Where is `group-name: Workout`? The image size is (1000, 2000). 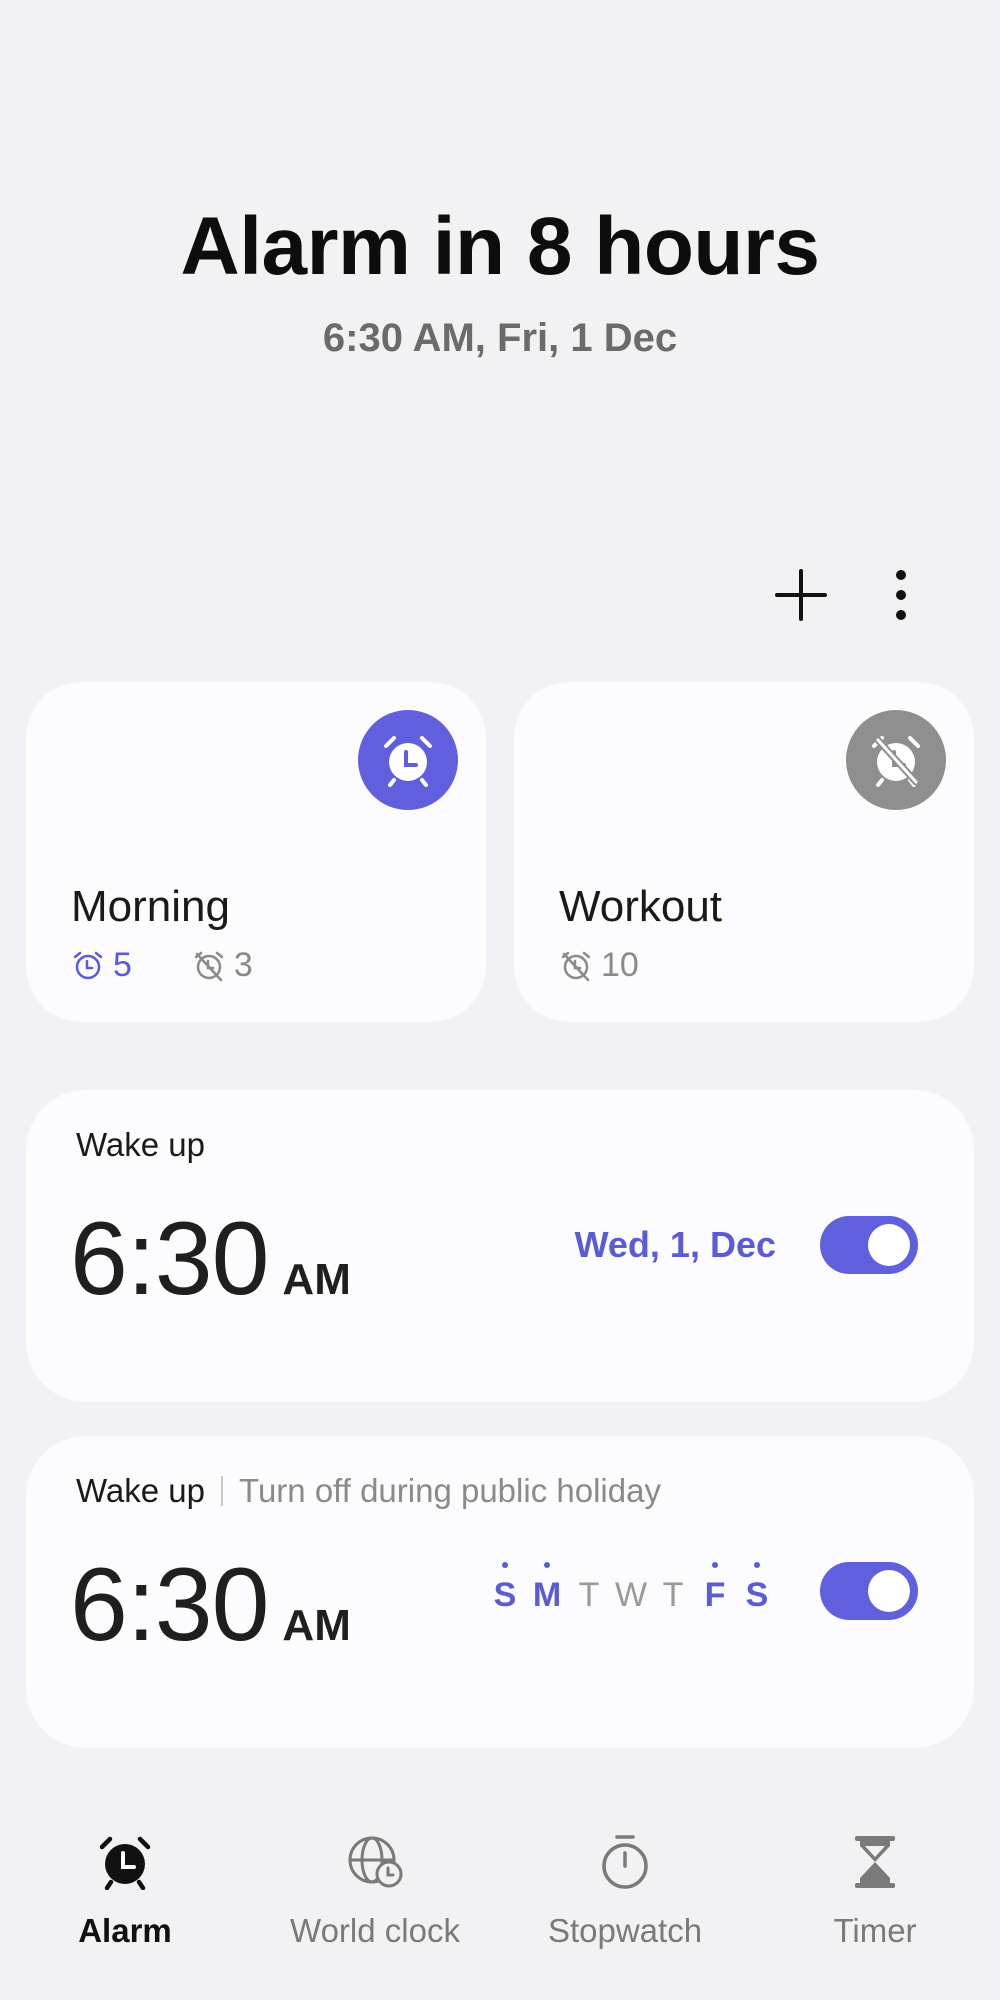
group-name: Workout is located at coordinates (641, 906).